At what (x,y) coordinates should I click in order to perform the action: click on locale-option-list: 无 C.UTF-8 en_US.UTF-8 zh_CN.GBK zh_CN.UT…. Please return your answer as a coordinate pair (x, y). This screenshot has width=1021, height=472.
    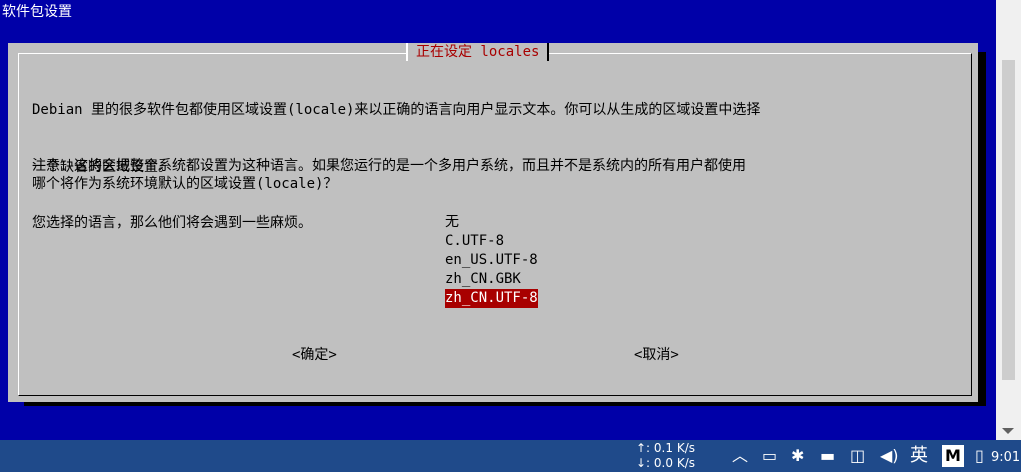
    Looking at the image, I should click on (491, 260).